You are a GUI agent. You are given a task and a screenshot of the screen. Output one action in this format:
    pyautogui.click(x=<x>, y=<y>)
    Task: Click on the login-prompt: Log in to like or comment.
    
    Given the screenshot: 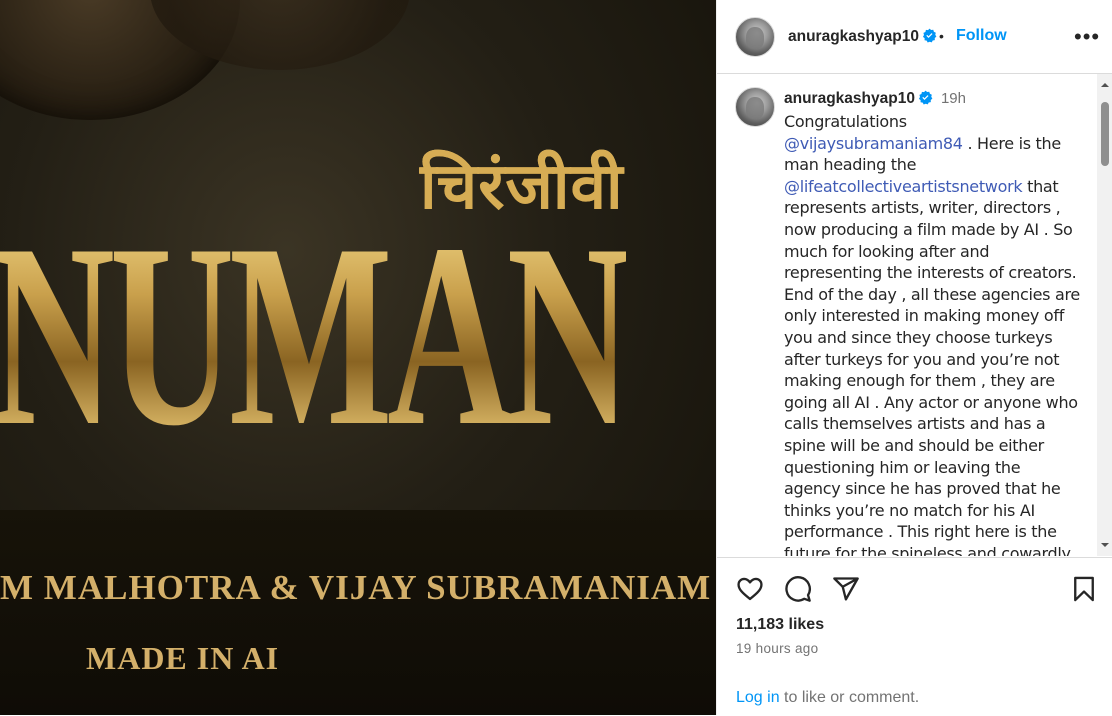 What is the action you would take?
    pyautogui.click(x=827, y=698)
    